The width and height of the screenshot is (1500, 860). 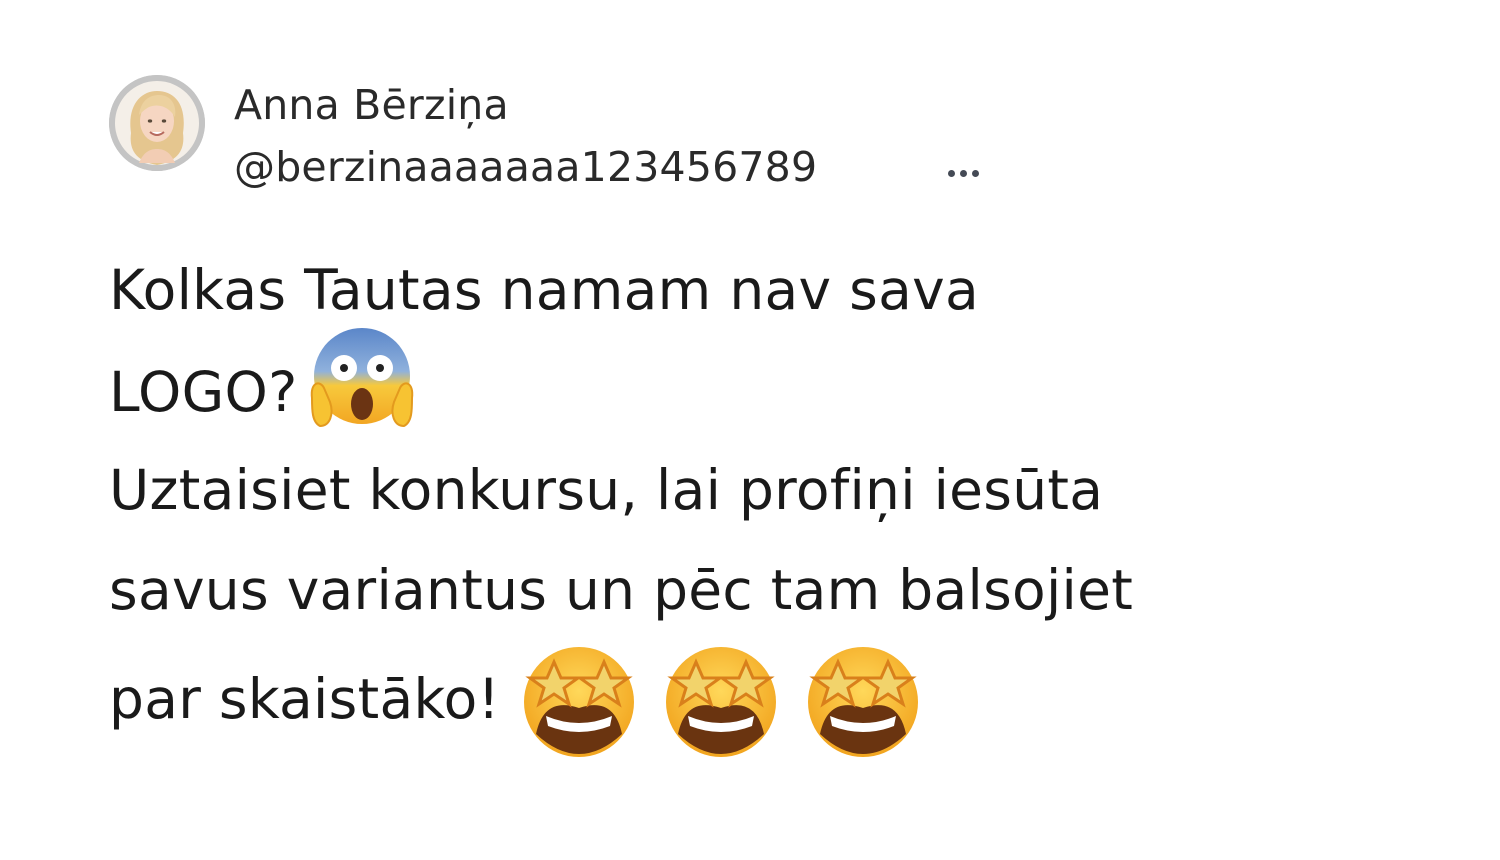 I want to click on more-options-button, so click(x=963, y=173).